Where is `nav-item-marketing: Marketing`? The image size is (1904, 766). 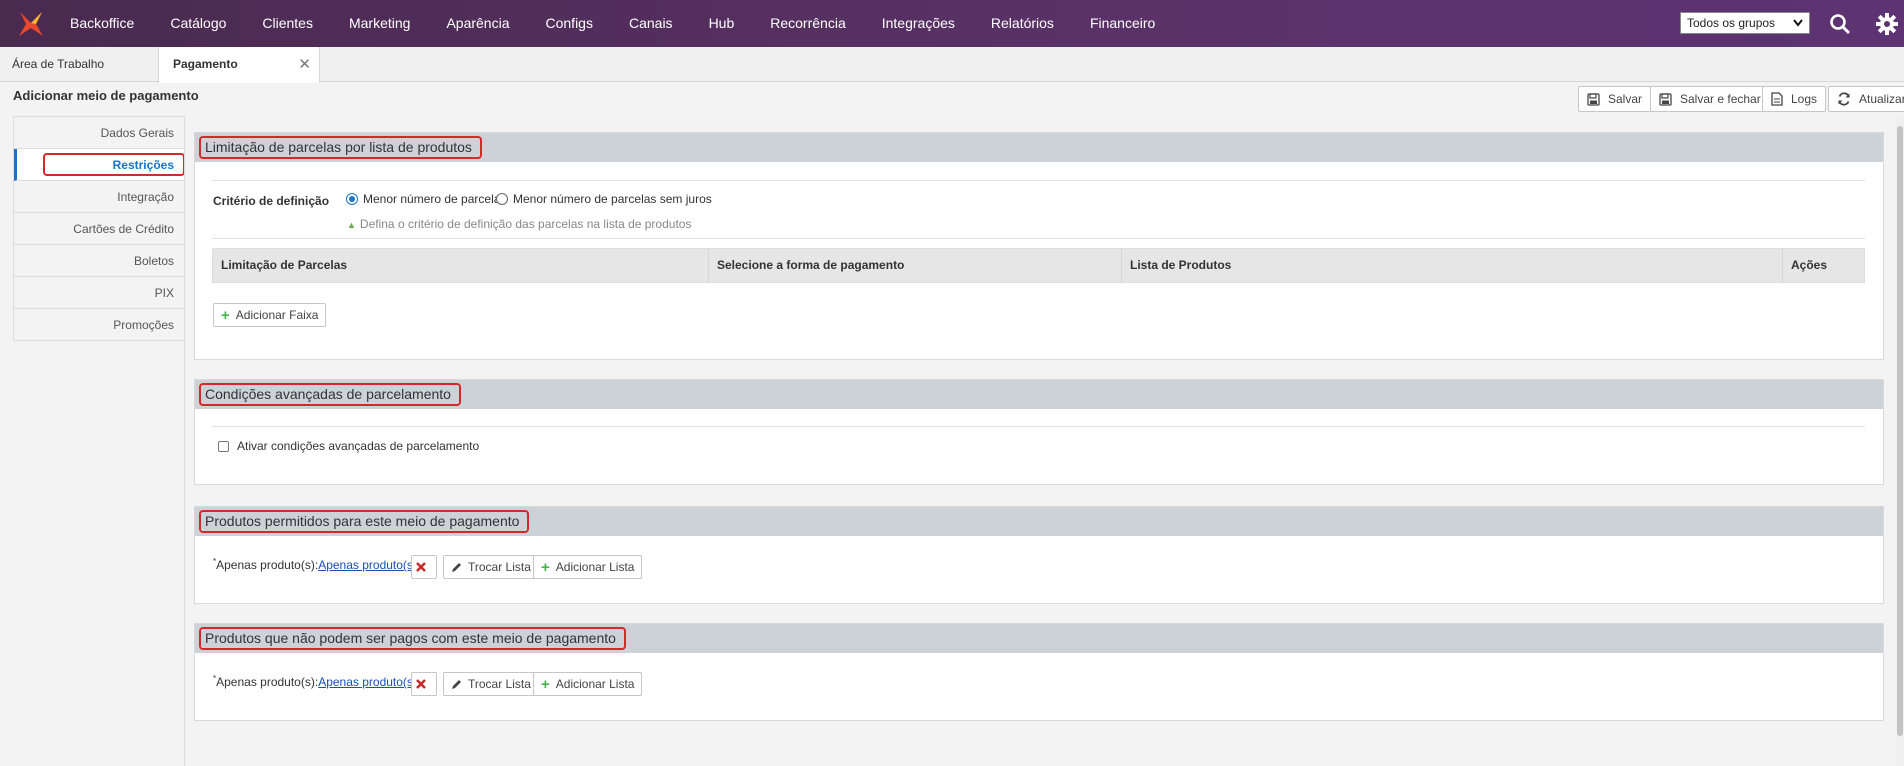
nav-item-marketing: Marketing is located at coordinates (379, 23).